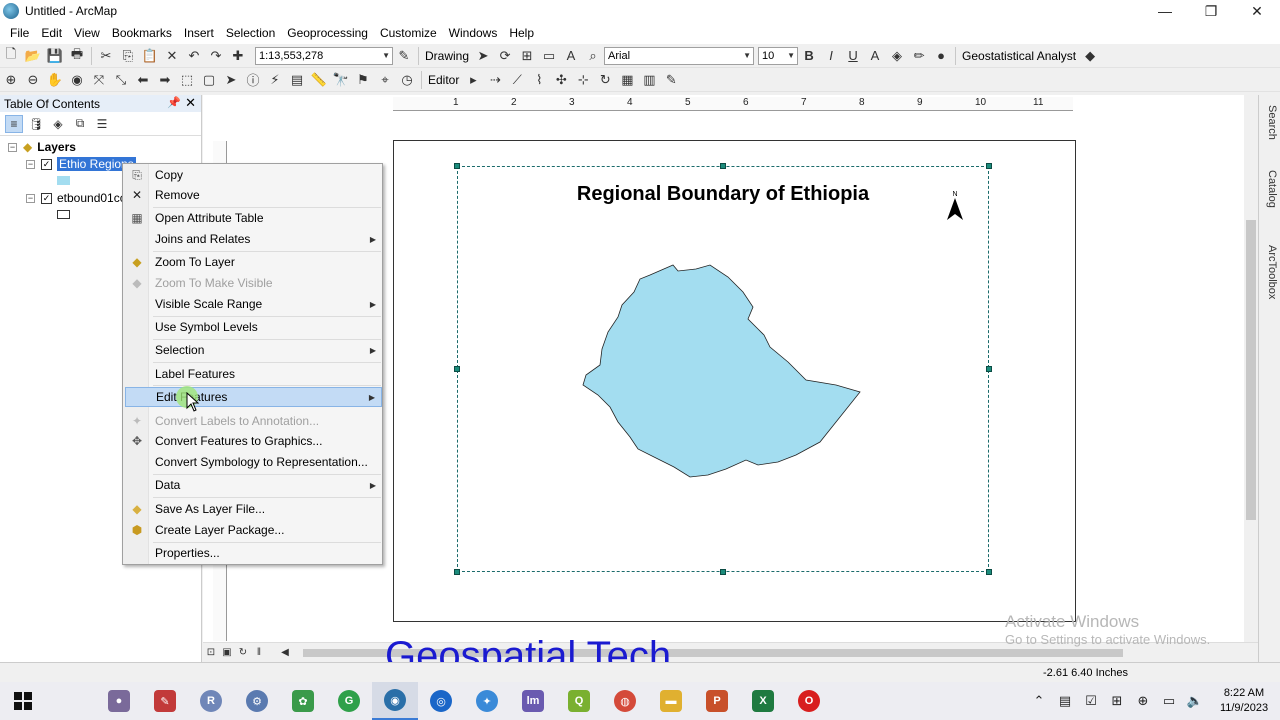 The width and height of the screenshot is (1280, 720). I want to click on time-slider-icon: ◷, so click(407, 80).